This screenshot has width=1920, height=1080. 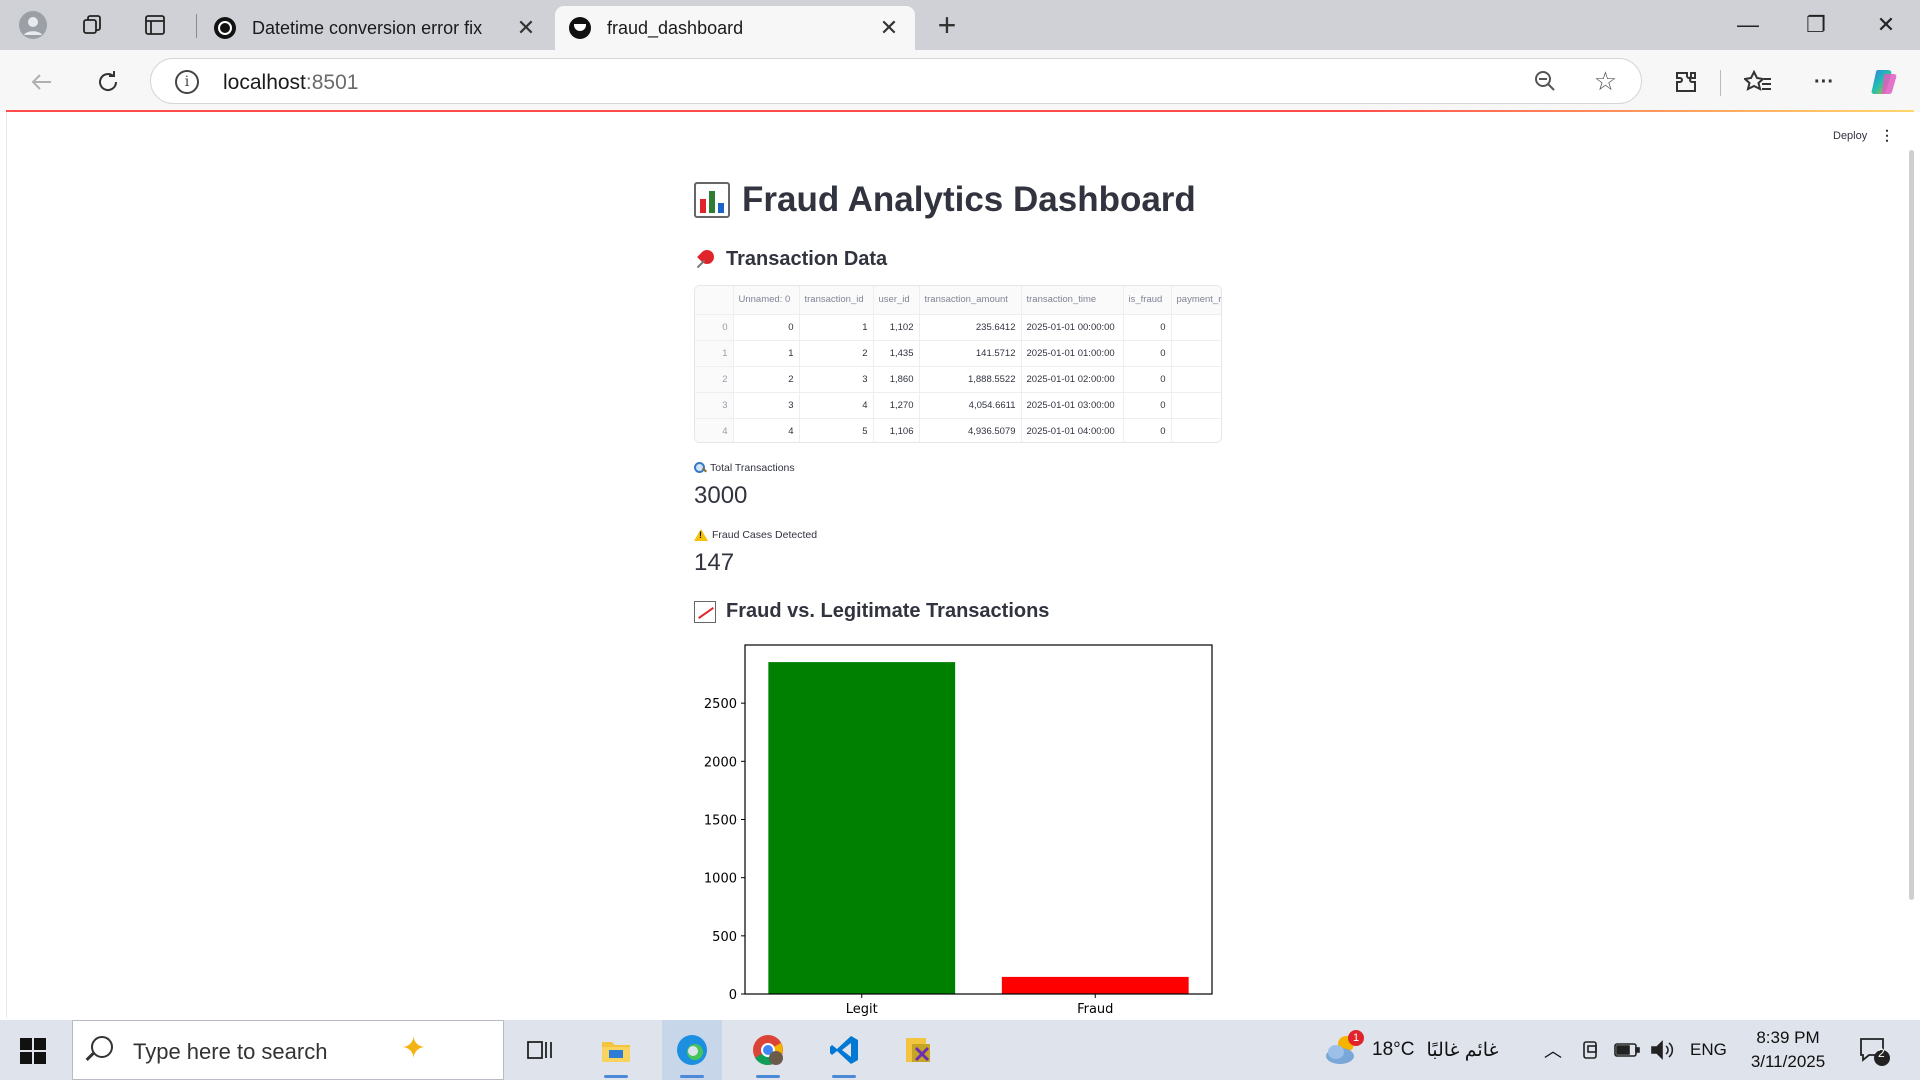 I want to click on table-cell: 1,888.5522, so click(x=970, y=379).